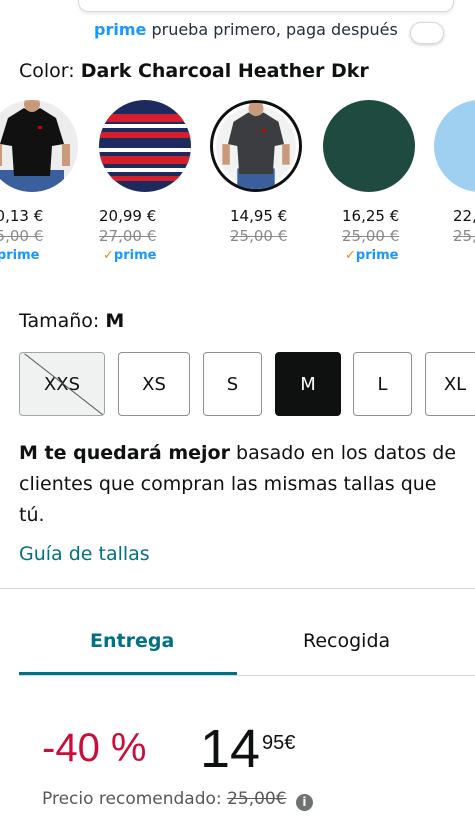 The width and height of the screenshot is (475, 823). I want to click on size-option-label: S, so click(232, 384).